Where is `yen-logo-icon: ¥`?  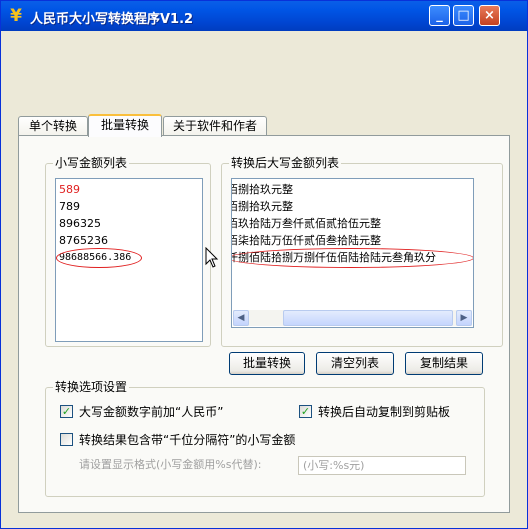
yen-logo-icon: ¥ is located at coordinates (16, 16).